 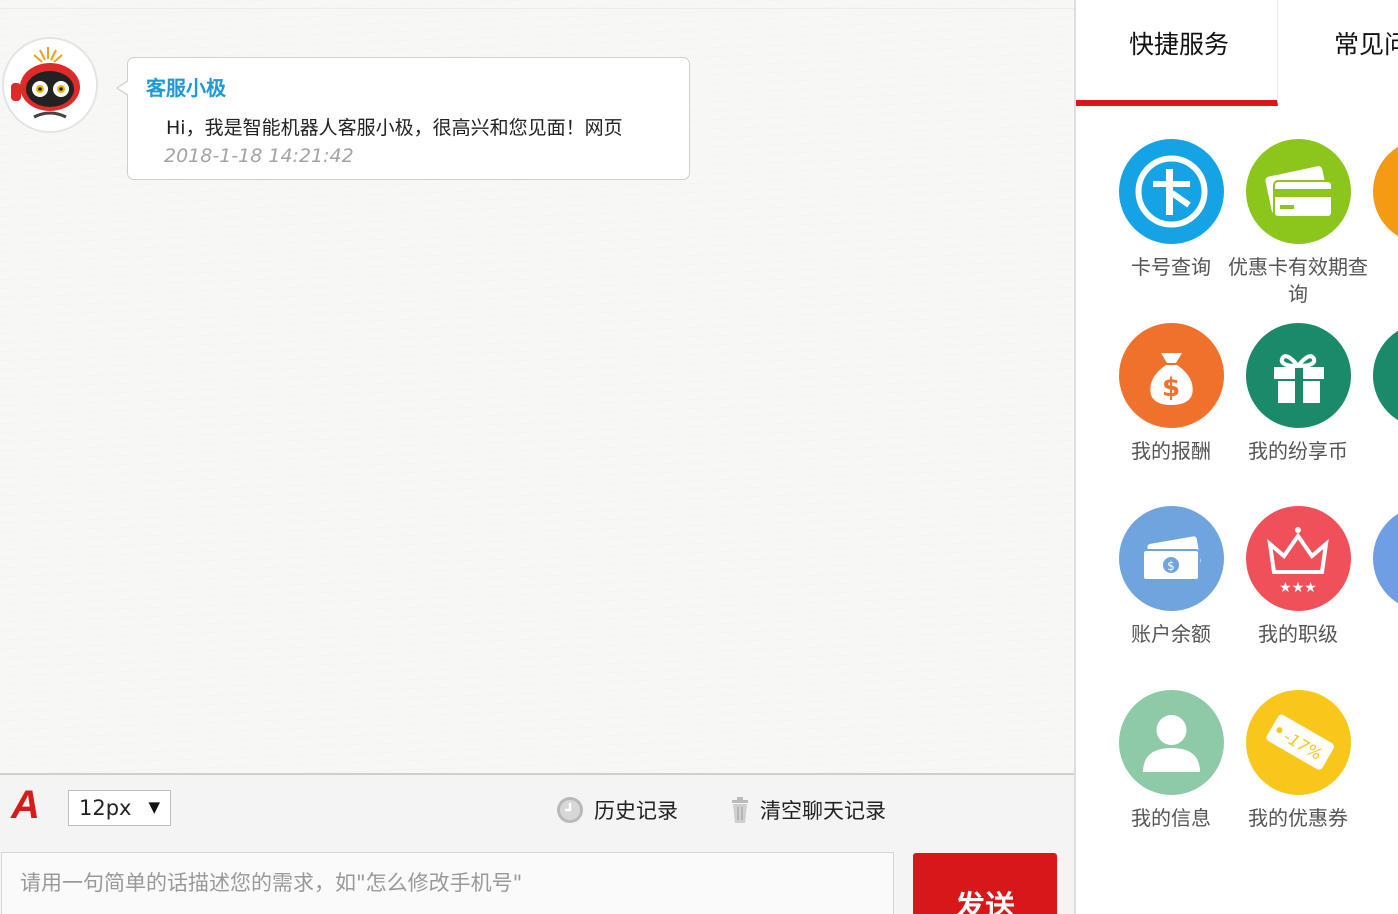 I want to click on service-card-lookup: 卡号查询, so click(x=1171, y=210).